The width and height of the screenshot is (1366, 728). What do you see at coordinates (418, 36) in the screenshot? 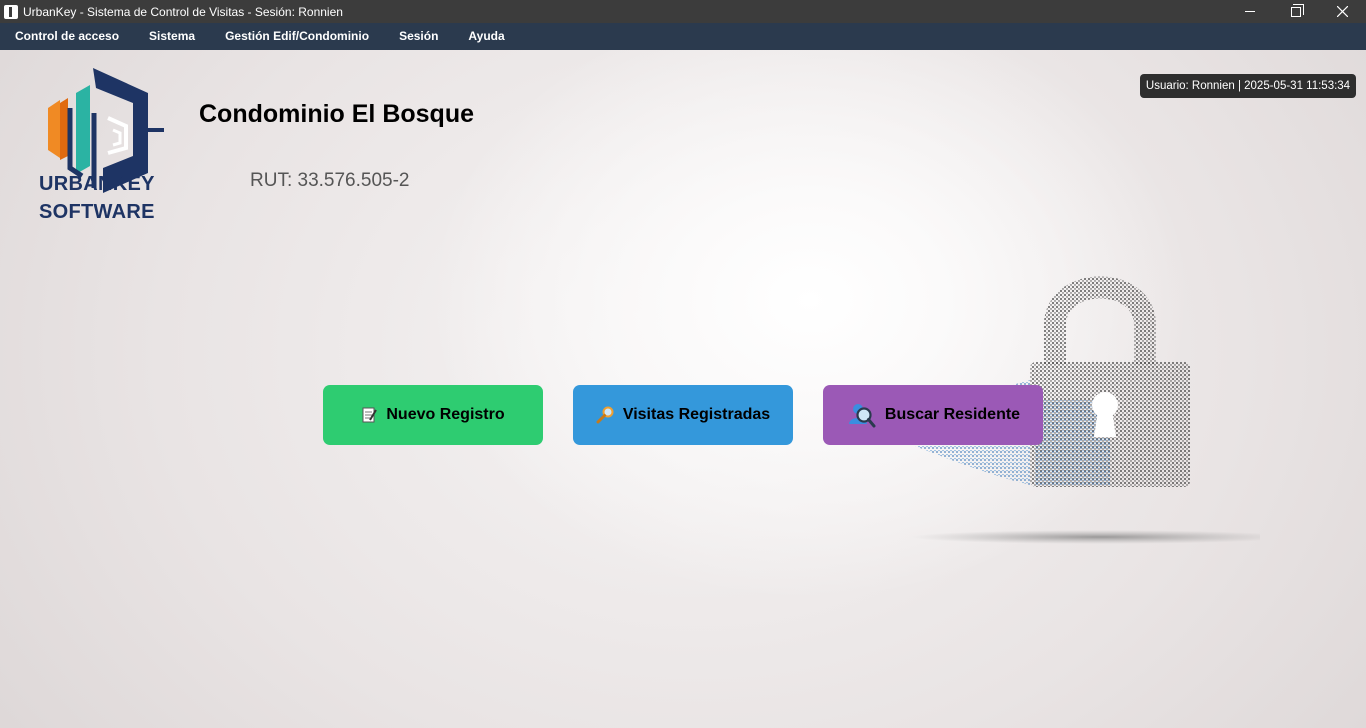
I see `menu-sesion: Sesión` at bounding box center [418, 36].